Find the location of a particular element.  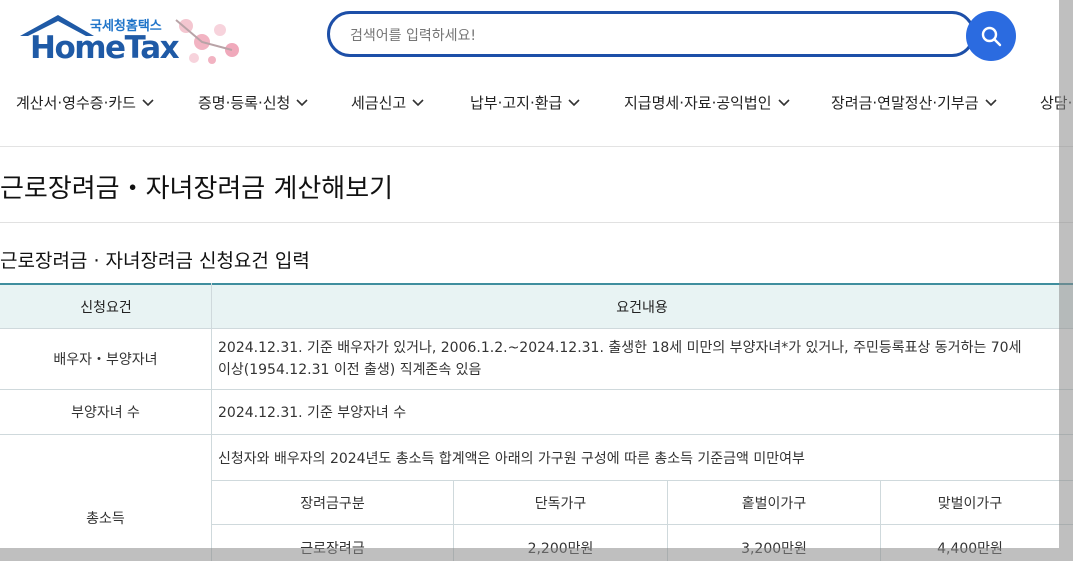

nav-item-statements: 지급명세·자료·공익법인 is located at coordinates (707, 102).